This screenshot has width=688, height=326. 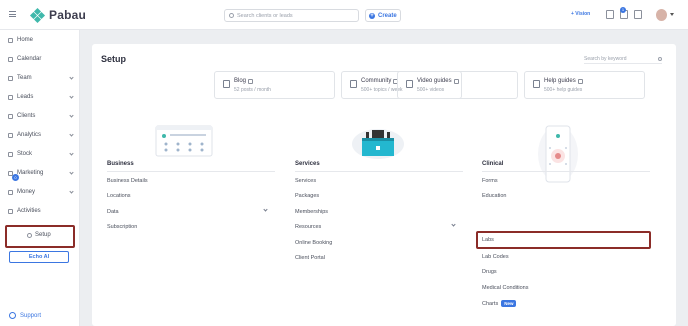 What do you see at coordinates (127, 181) in the screenshot?
I see `business-details-link: Business Details` at bounding box center [127, 181].